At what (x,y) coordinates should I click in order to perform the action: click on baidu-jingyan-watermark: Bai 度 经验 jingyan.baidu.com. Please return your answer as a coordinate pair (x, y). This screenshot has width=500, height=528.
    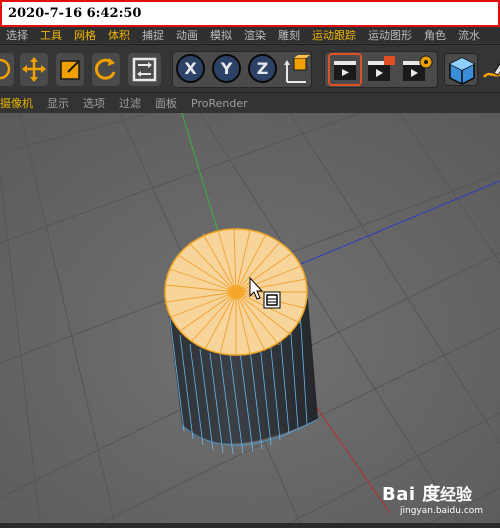
    Looking at the image, I should click on (436, 500).